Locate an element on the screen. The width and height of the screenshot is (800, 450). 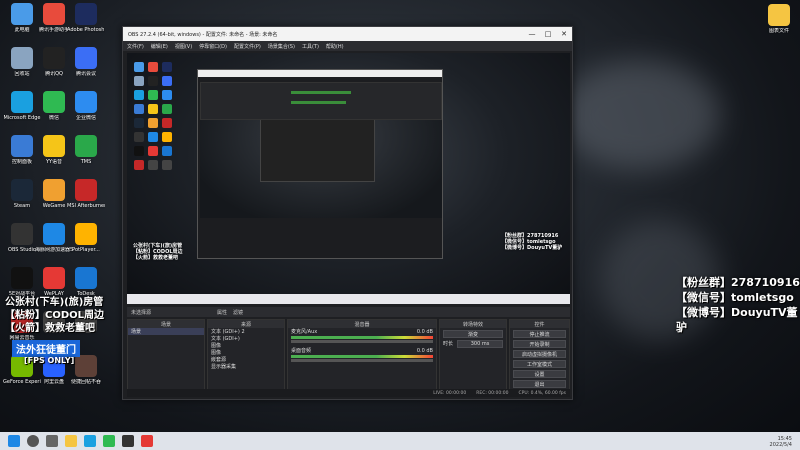
maximize-icon: □ is located at coordinates (548, 34).